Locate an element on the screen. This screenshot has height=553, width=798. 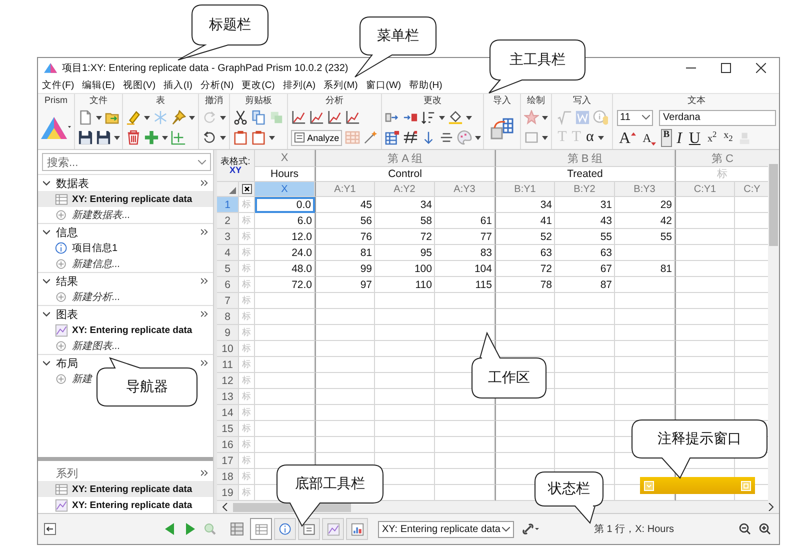
hash-icon is located at coordinates (410, 138).